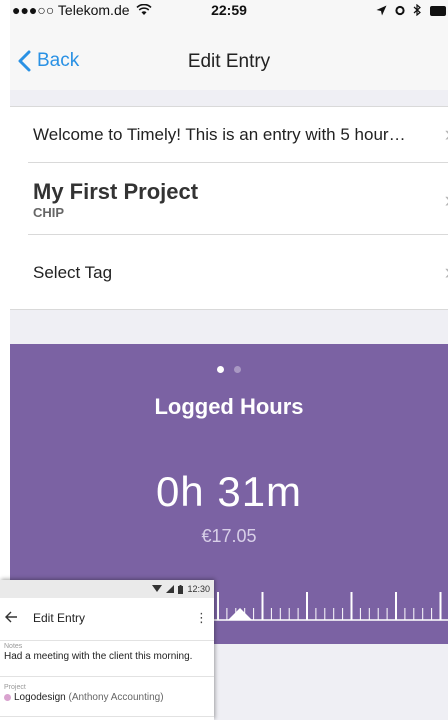 The image size is (448, 720). What do you see at coordinates (229, 406) in the screenshot?
I see `logged-hours-heading: Logged Hours` at bounding box center [229, 406].